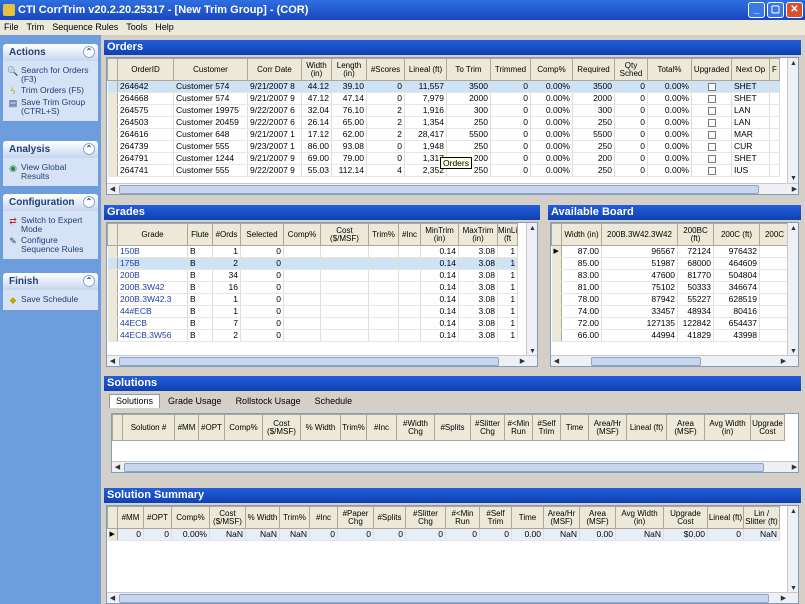 The width and height of the screenshot is (805, 604). What do you see at coordinates (85, 27) in the screenshot?
I see `menu-sequence-rules: Sequence Rules` at bounding box center [85, 27].